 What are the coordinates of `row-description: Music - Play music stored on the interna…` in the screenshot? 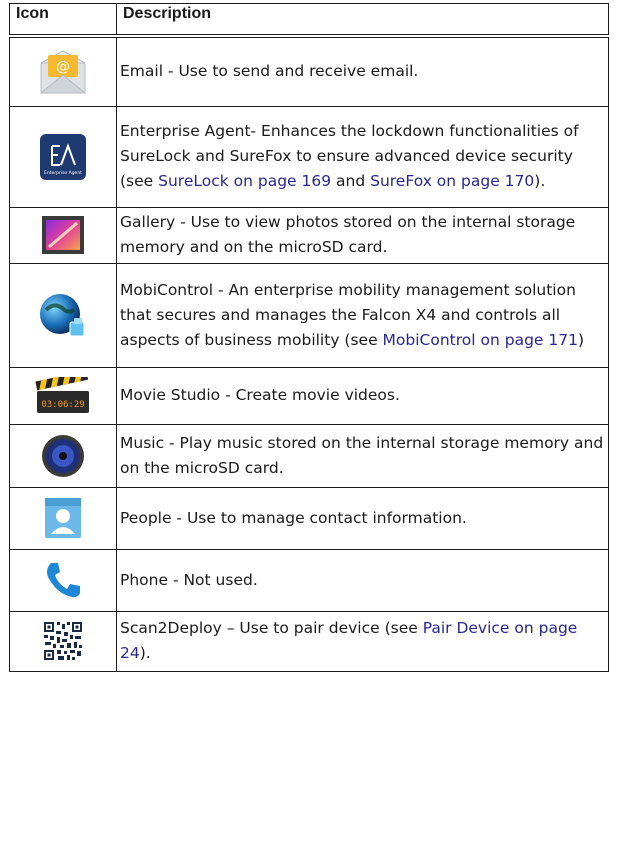 It's located at (362, 455).